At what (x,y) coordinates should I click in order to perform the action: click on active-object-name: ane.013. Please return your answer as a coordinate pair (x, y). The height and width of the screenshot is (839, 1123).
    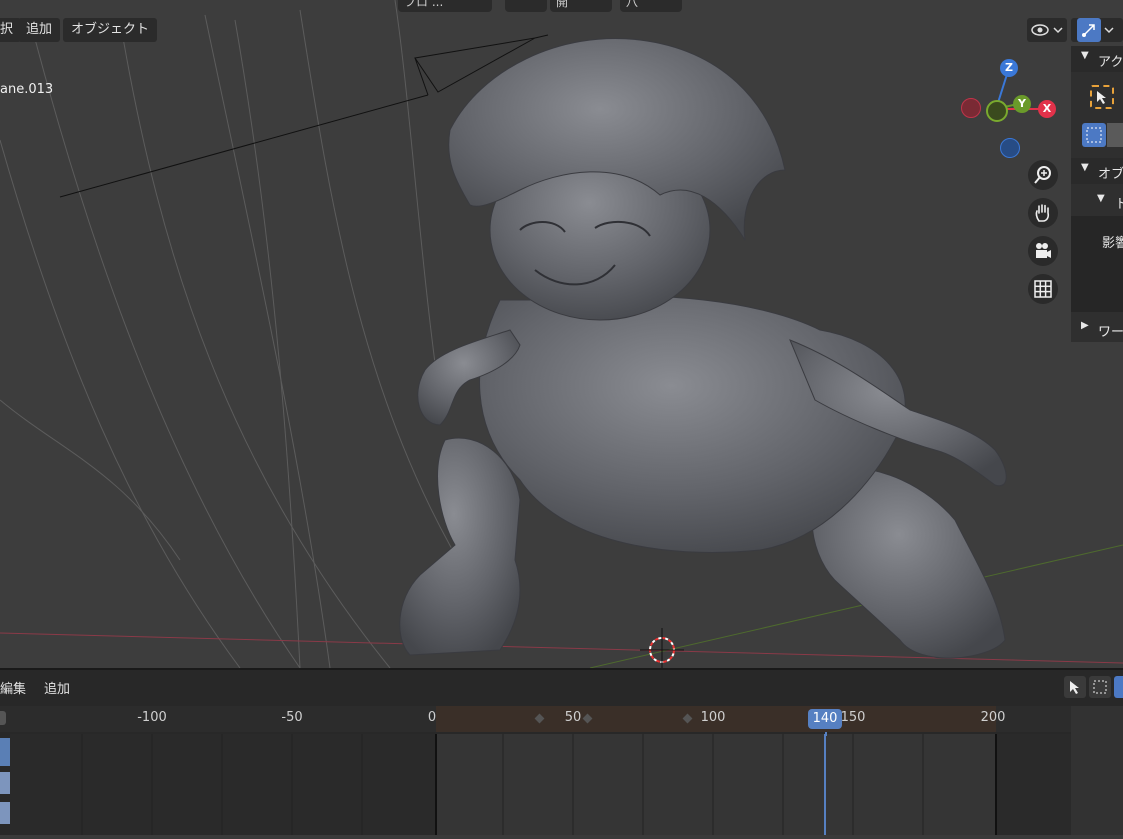
    Looking at the image, I should click on (27, 89).